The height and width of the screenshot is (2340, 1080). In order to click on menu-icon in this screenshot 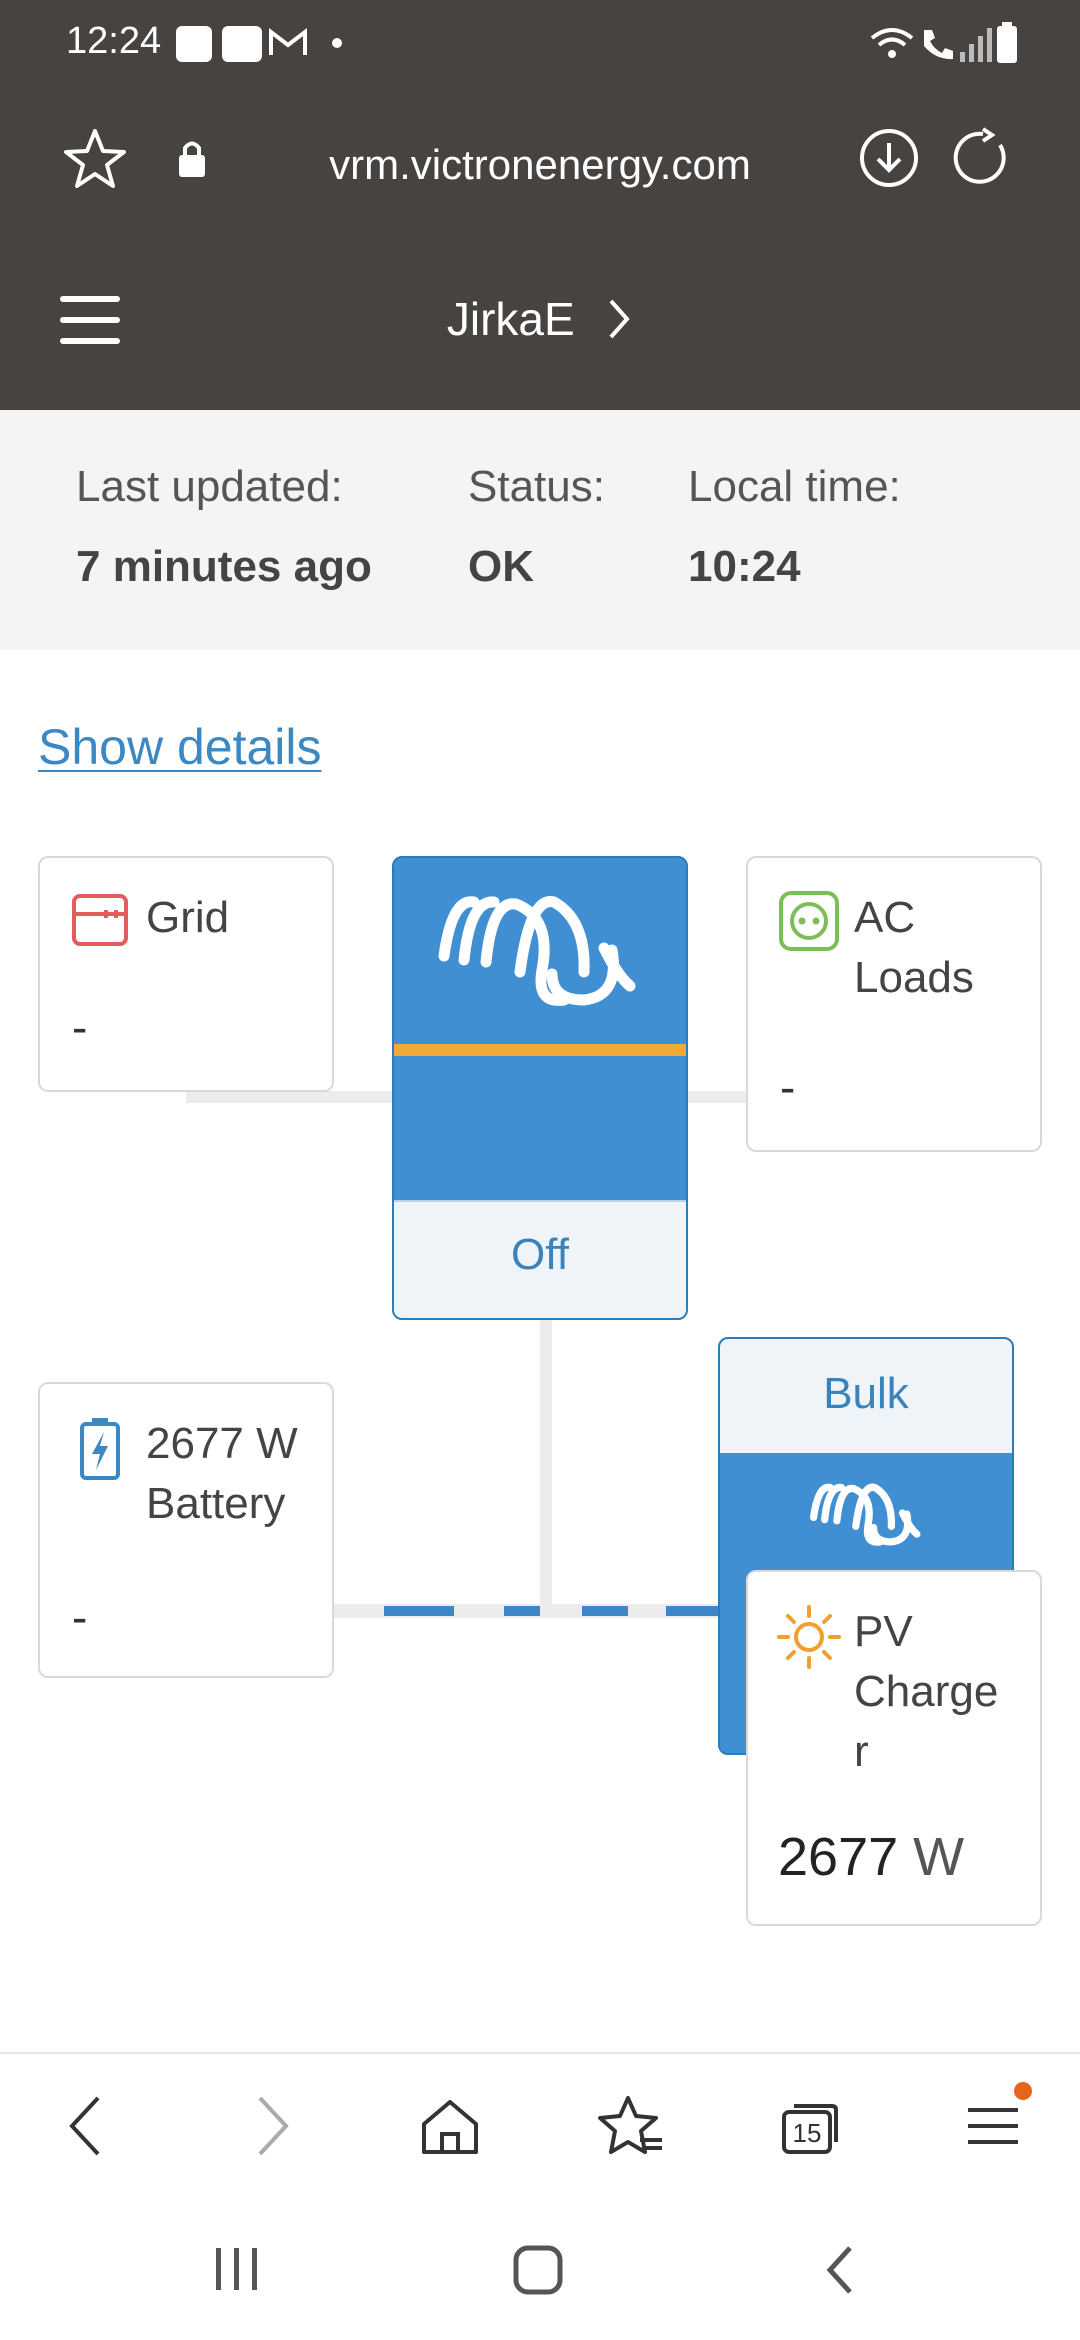, I will do `click(993, 2126)`.